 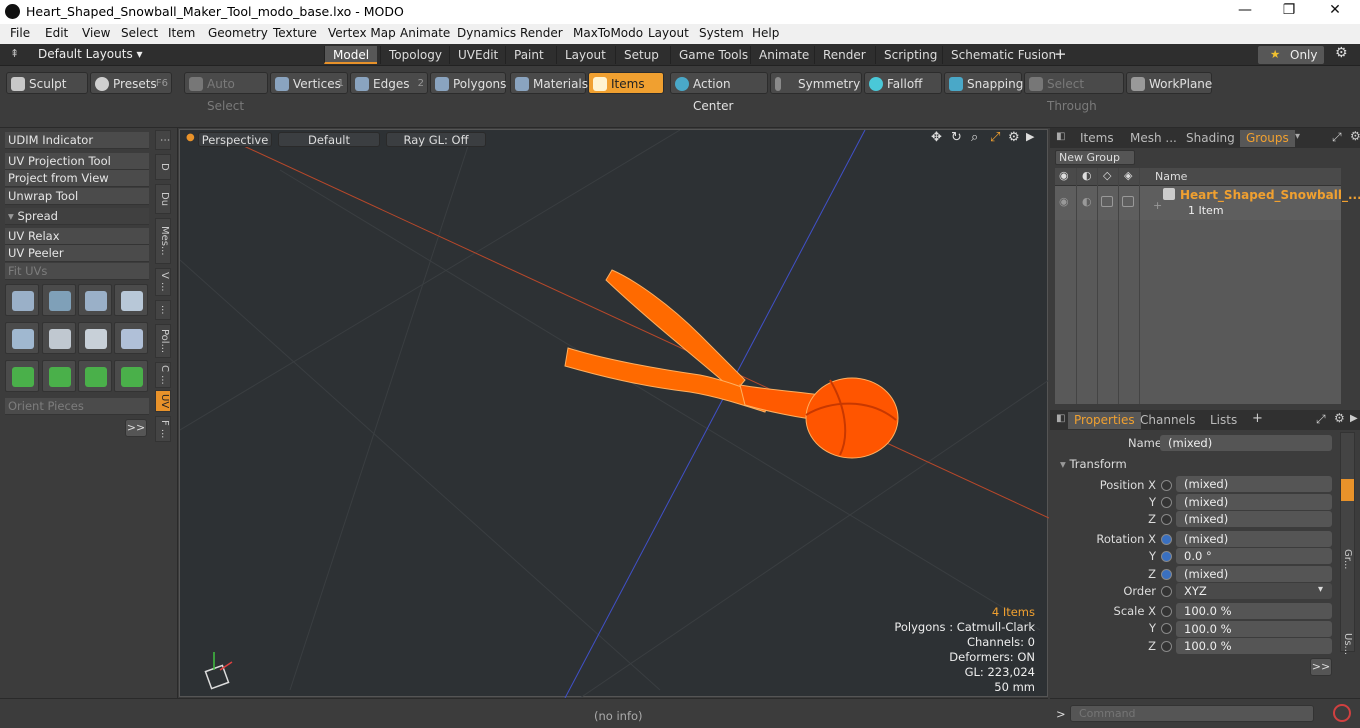 I want to click on props-settings-icon: ⚙, so click(x=1339, y=418).